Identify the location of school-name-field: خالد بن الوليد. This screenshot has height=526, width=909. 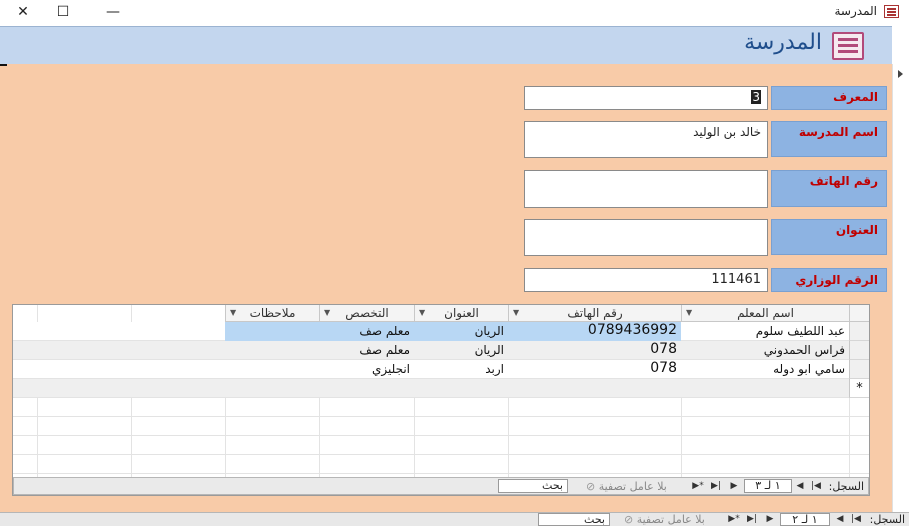
(646, 139).